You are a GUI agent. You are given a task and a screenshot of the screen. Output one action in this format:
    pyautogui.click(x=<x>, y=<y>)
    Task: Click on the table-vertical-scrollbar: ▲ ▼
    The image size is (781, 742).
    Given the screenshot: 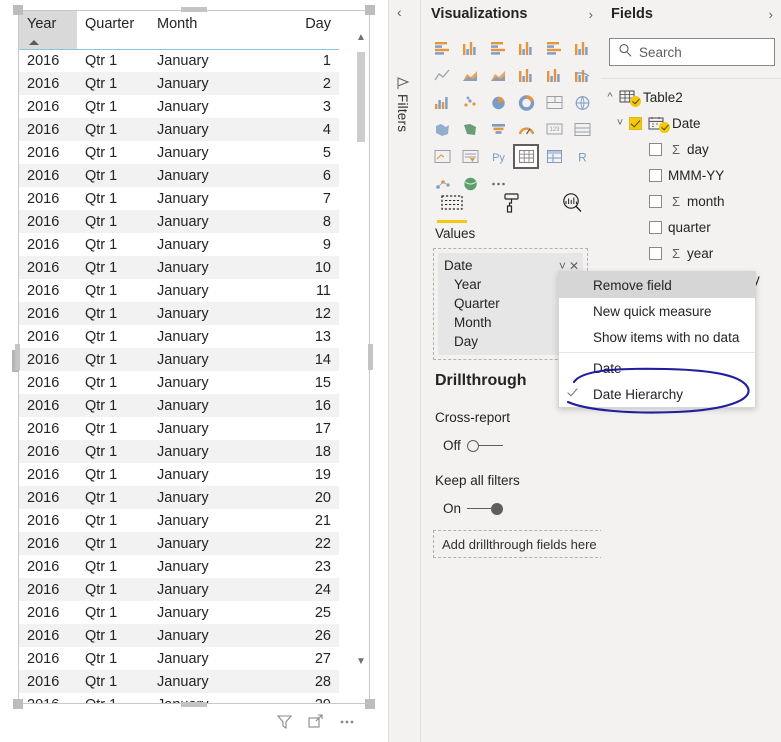 What is the action you would take?
    pyautogui.click(x=361, y=356)
    